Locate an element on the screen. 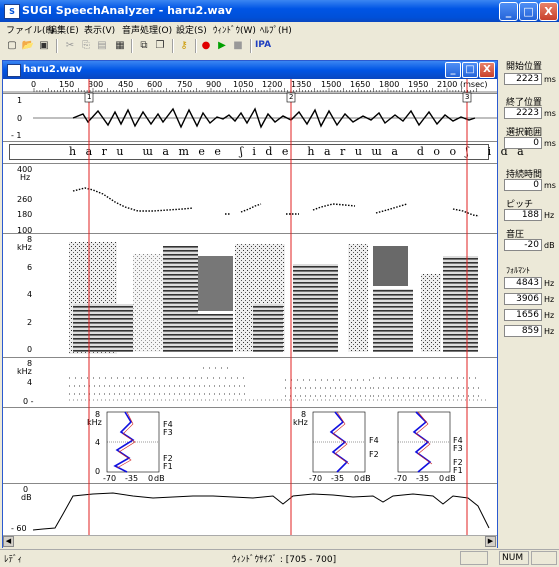 This screenshot has width=559, height=567. menu-edit: 編集(E) is located at coordinates (63, 29).